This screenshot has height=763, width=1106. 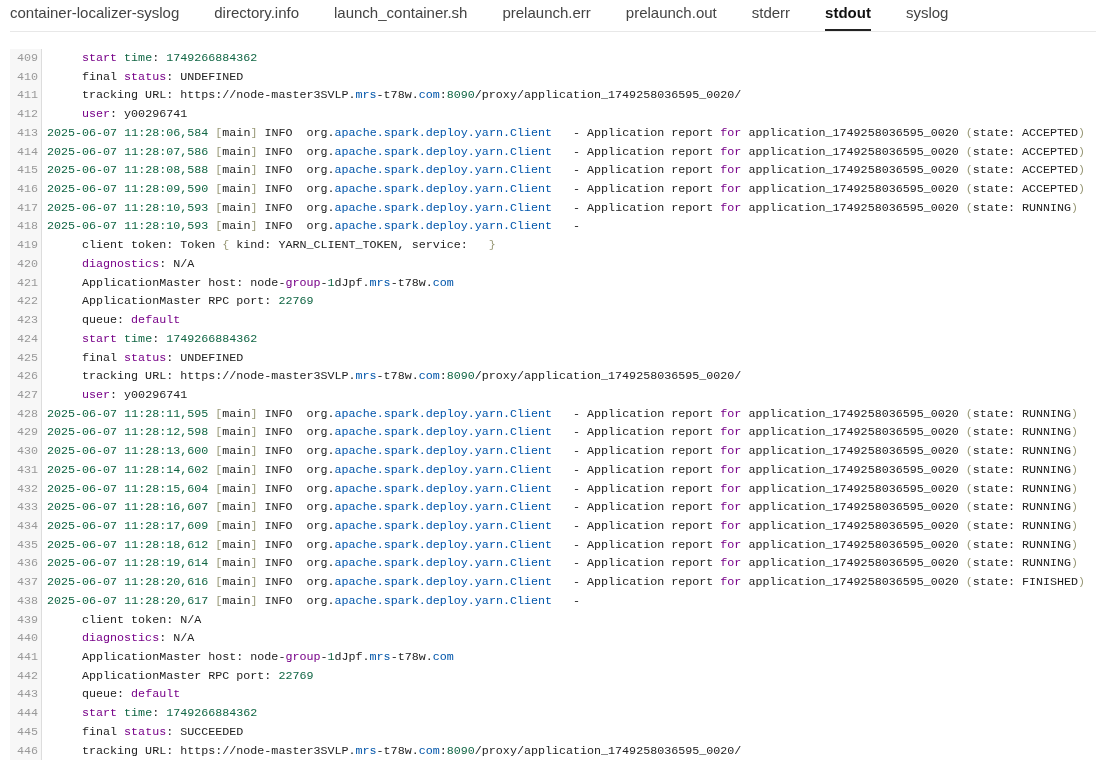 I want to click on file-tab: directory.info, so click(x=256, y=17).